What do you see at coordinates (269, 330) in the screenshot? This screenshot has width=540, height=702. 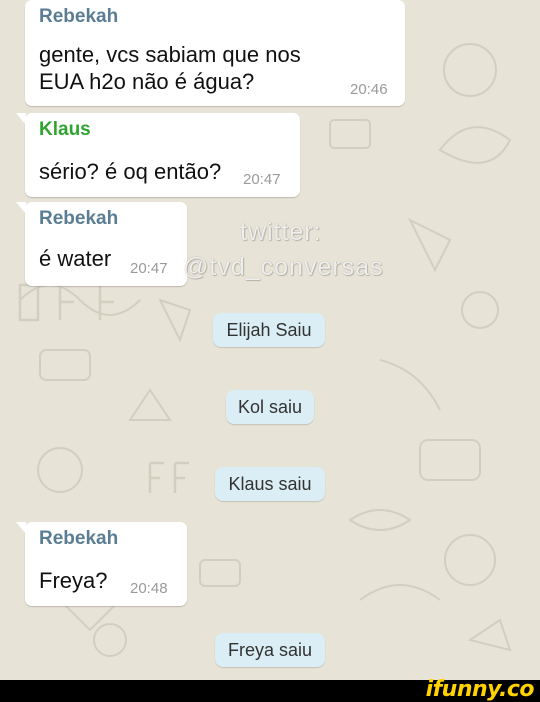 I see `system-message: Elijah Saiu` at bounding box center [269, 330].